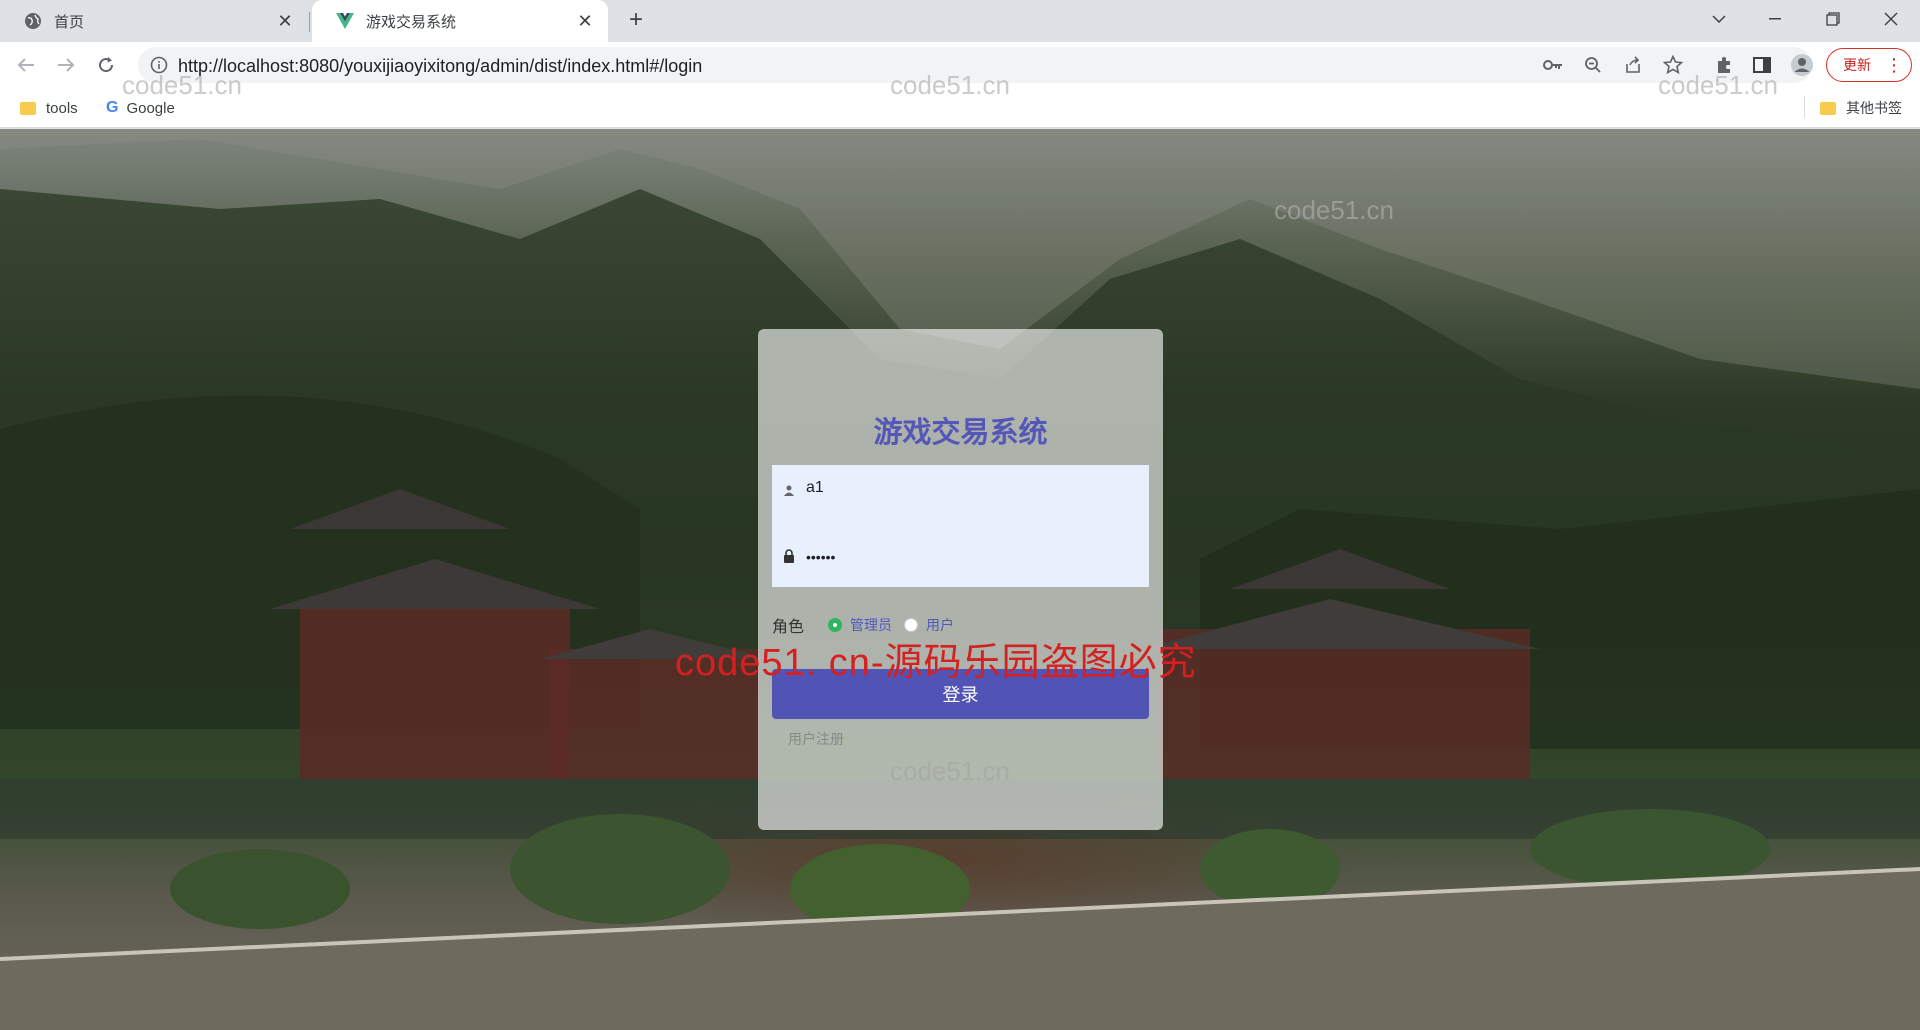 Image resolution: width=1920 pixels, height=1030 pixels. I want to click on profile-icon, so click(1802, 65).